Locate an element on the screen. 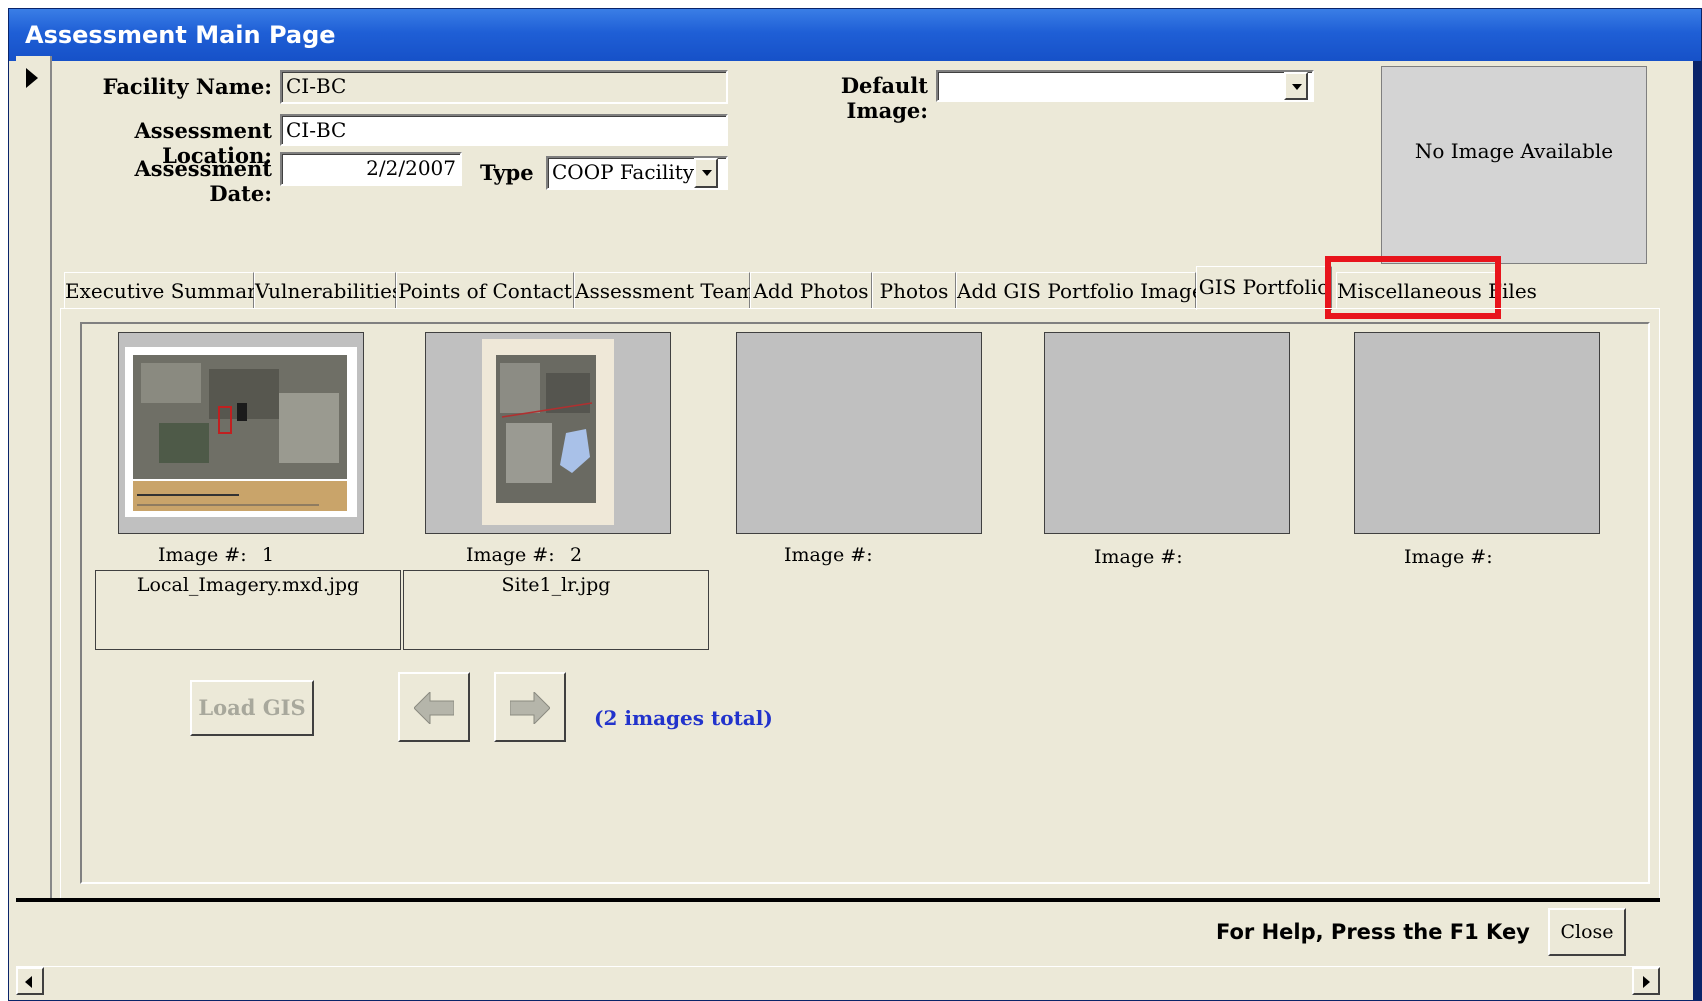 This screenshot has height=1001, width=1702. tab-add-photos: Add Photos is located at coordinates (811, 290).